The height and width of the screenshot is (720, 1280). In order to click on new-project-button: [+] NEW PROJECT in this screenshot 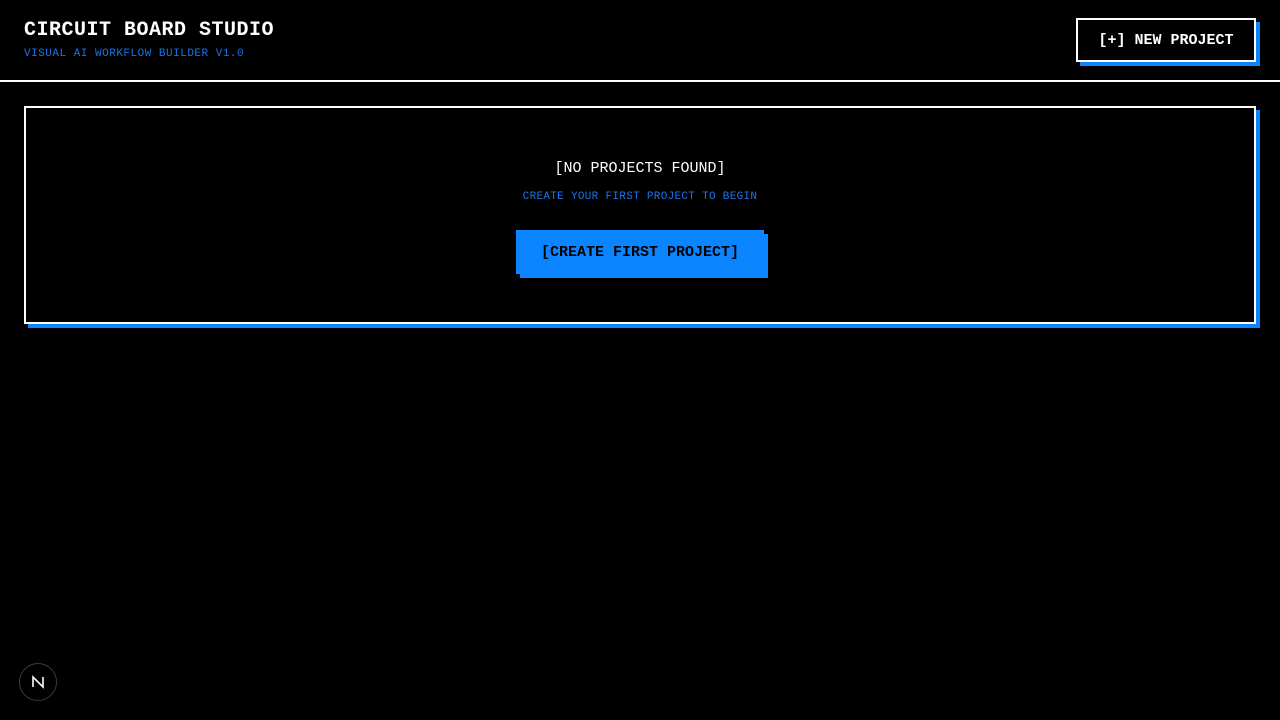, I will do `click(1166, 40)`.